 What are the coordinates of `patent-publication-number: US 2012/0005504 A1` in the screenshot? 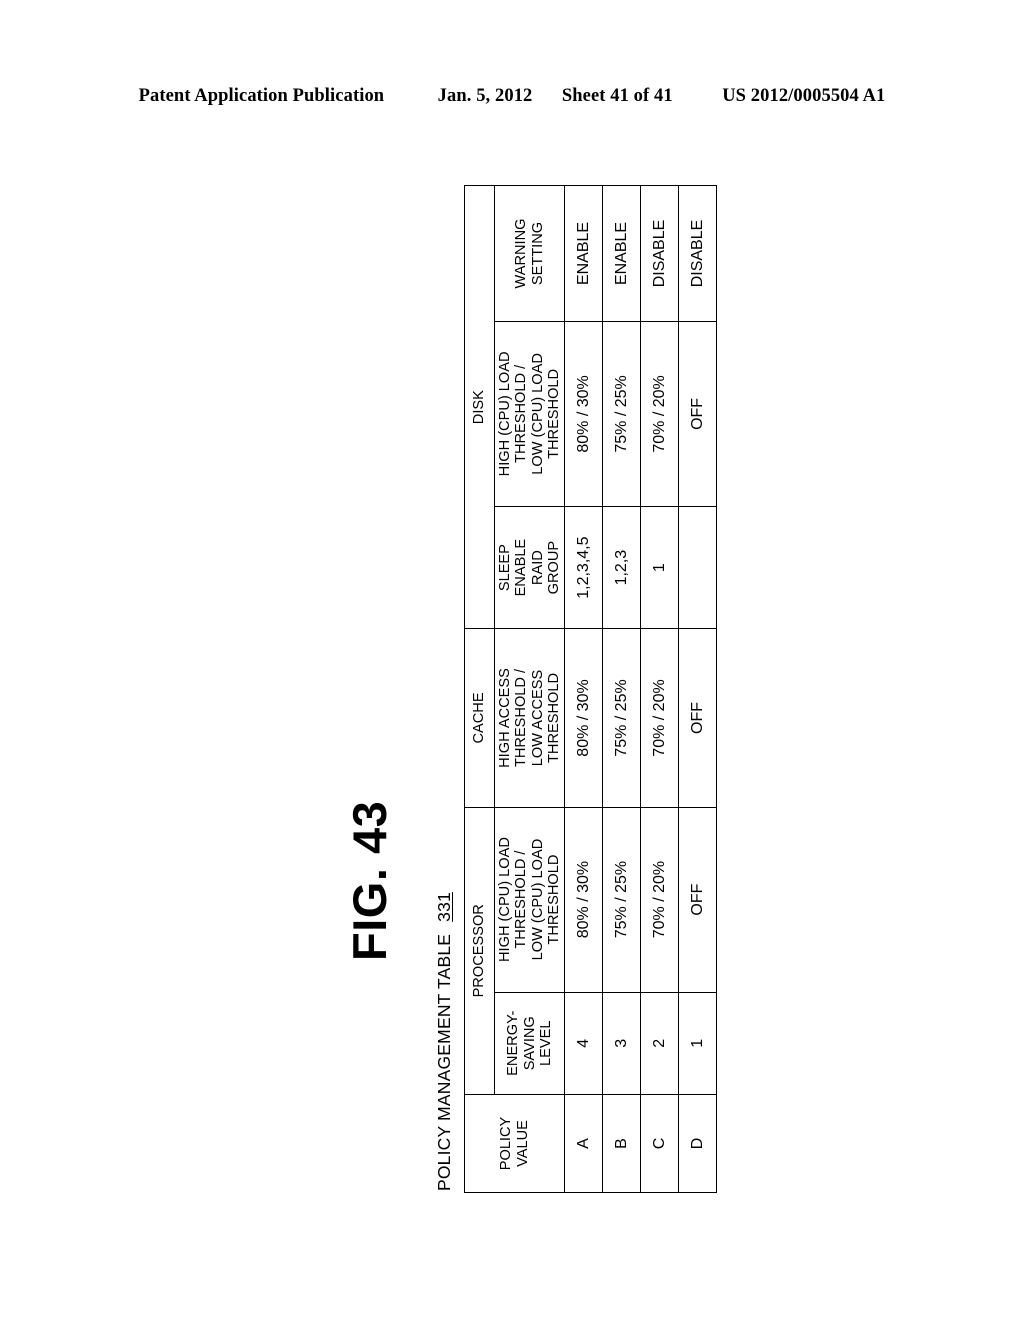 It's located at (804, 96).